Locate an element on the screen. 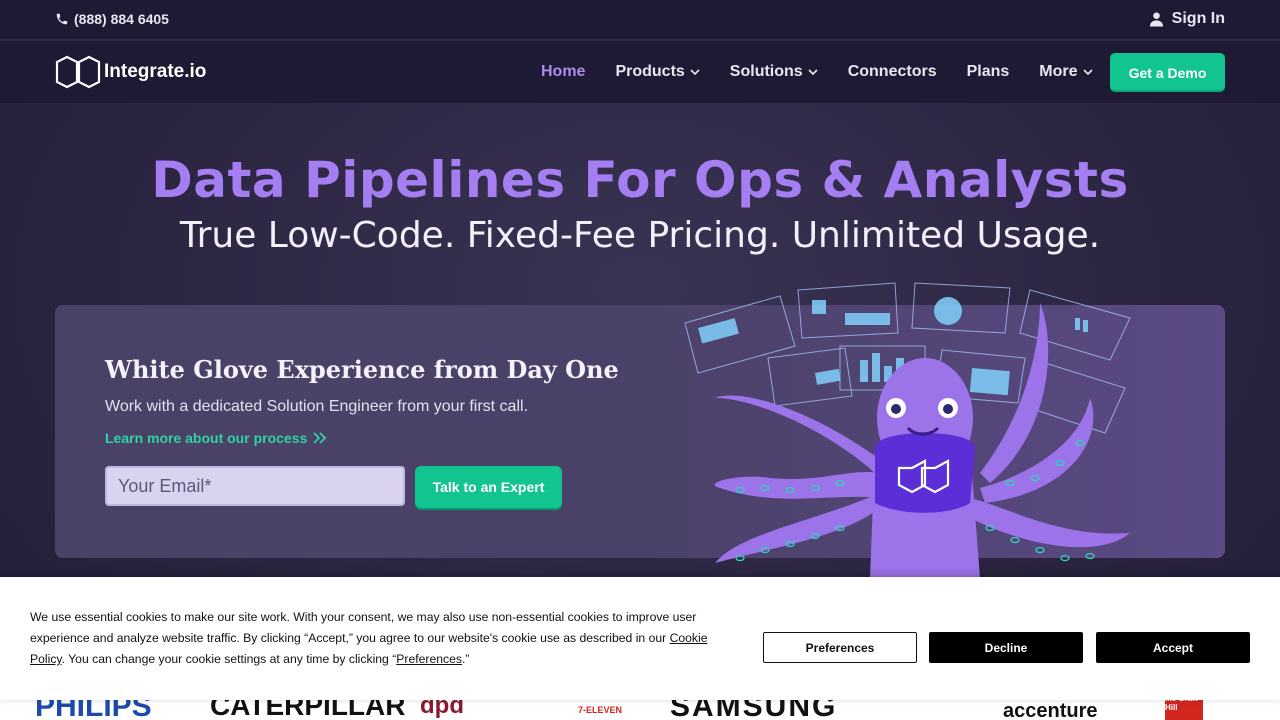 This screenshot has height=720, width=1280. decline-button: Decline is located at coordinates (1006, 647).